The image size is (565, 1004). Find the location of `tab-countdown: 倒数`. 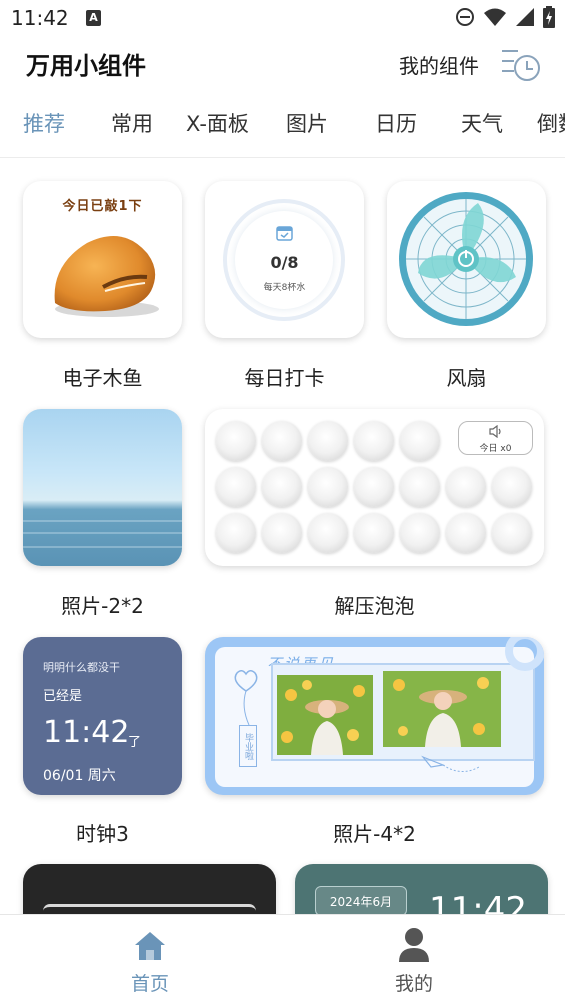

tab-countdown: 倒数 is located at coordinates (551, 123).